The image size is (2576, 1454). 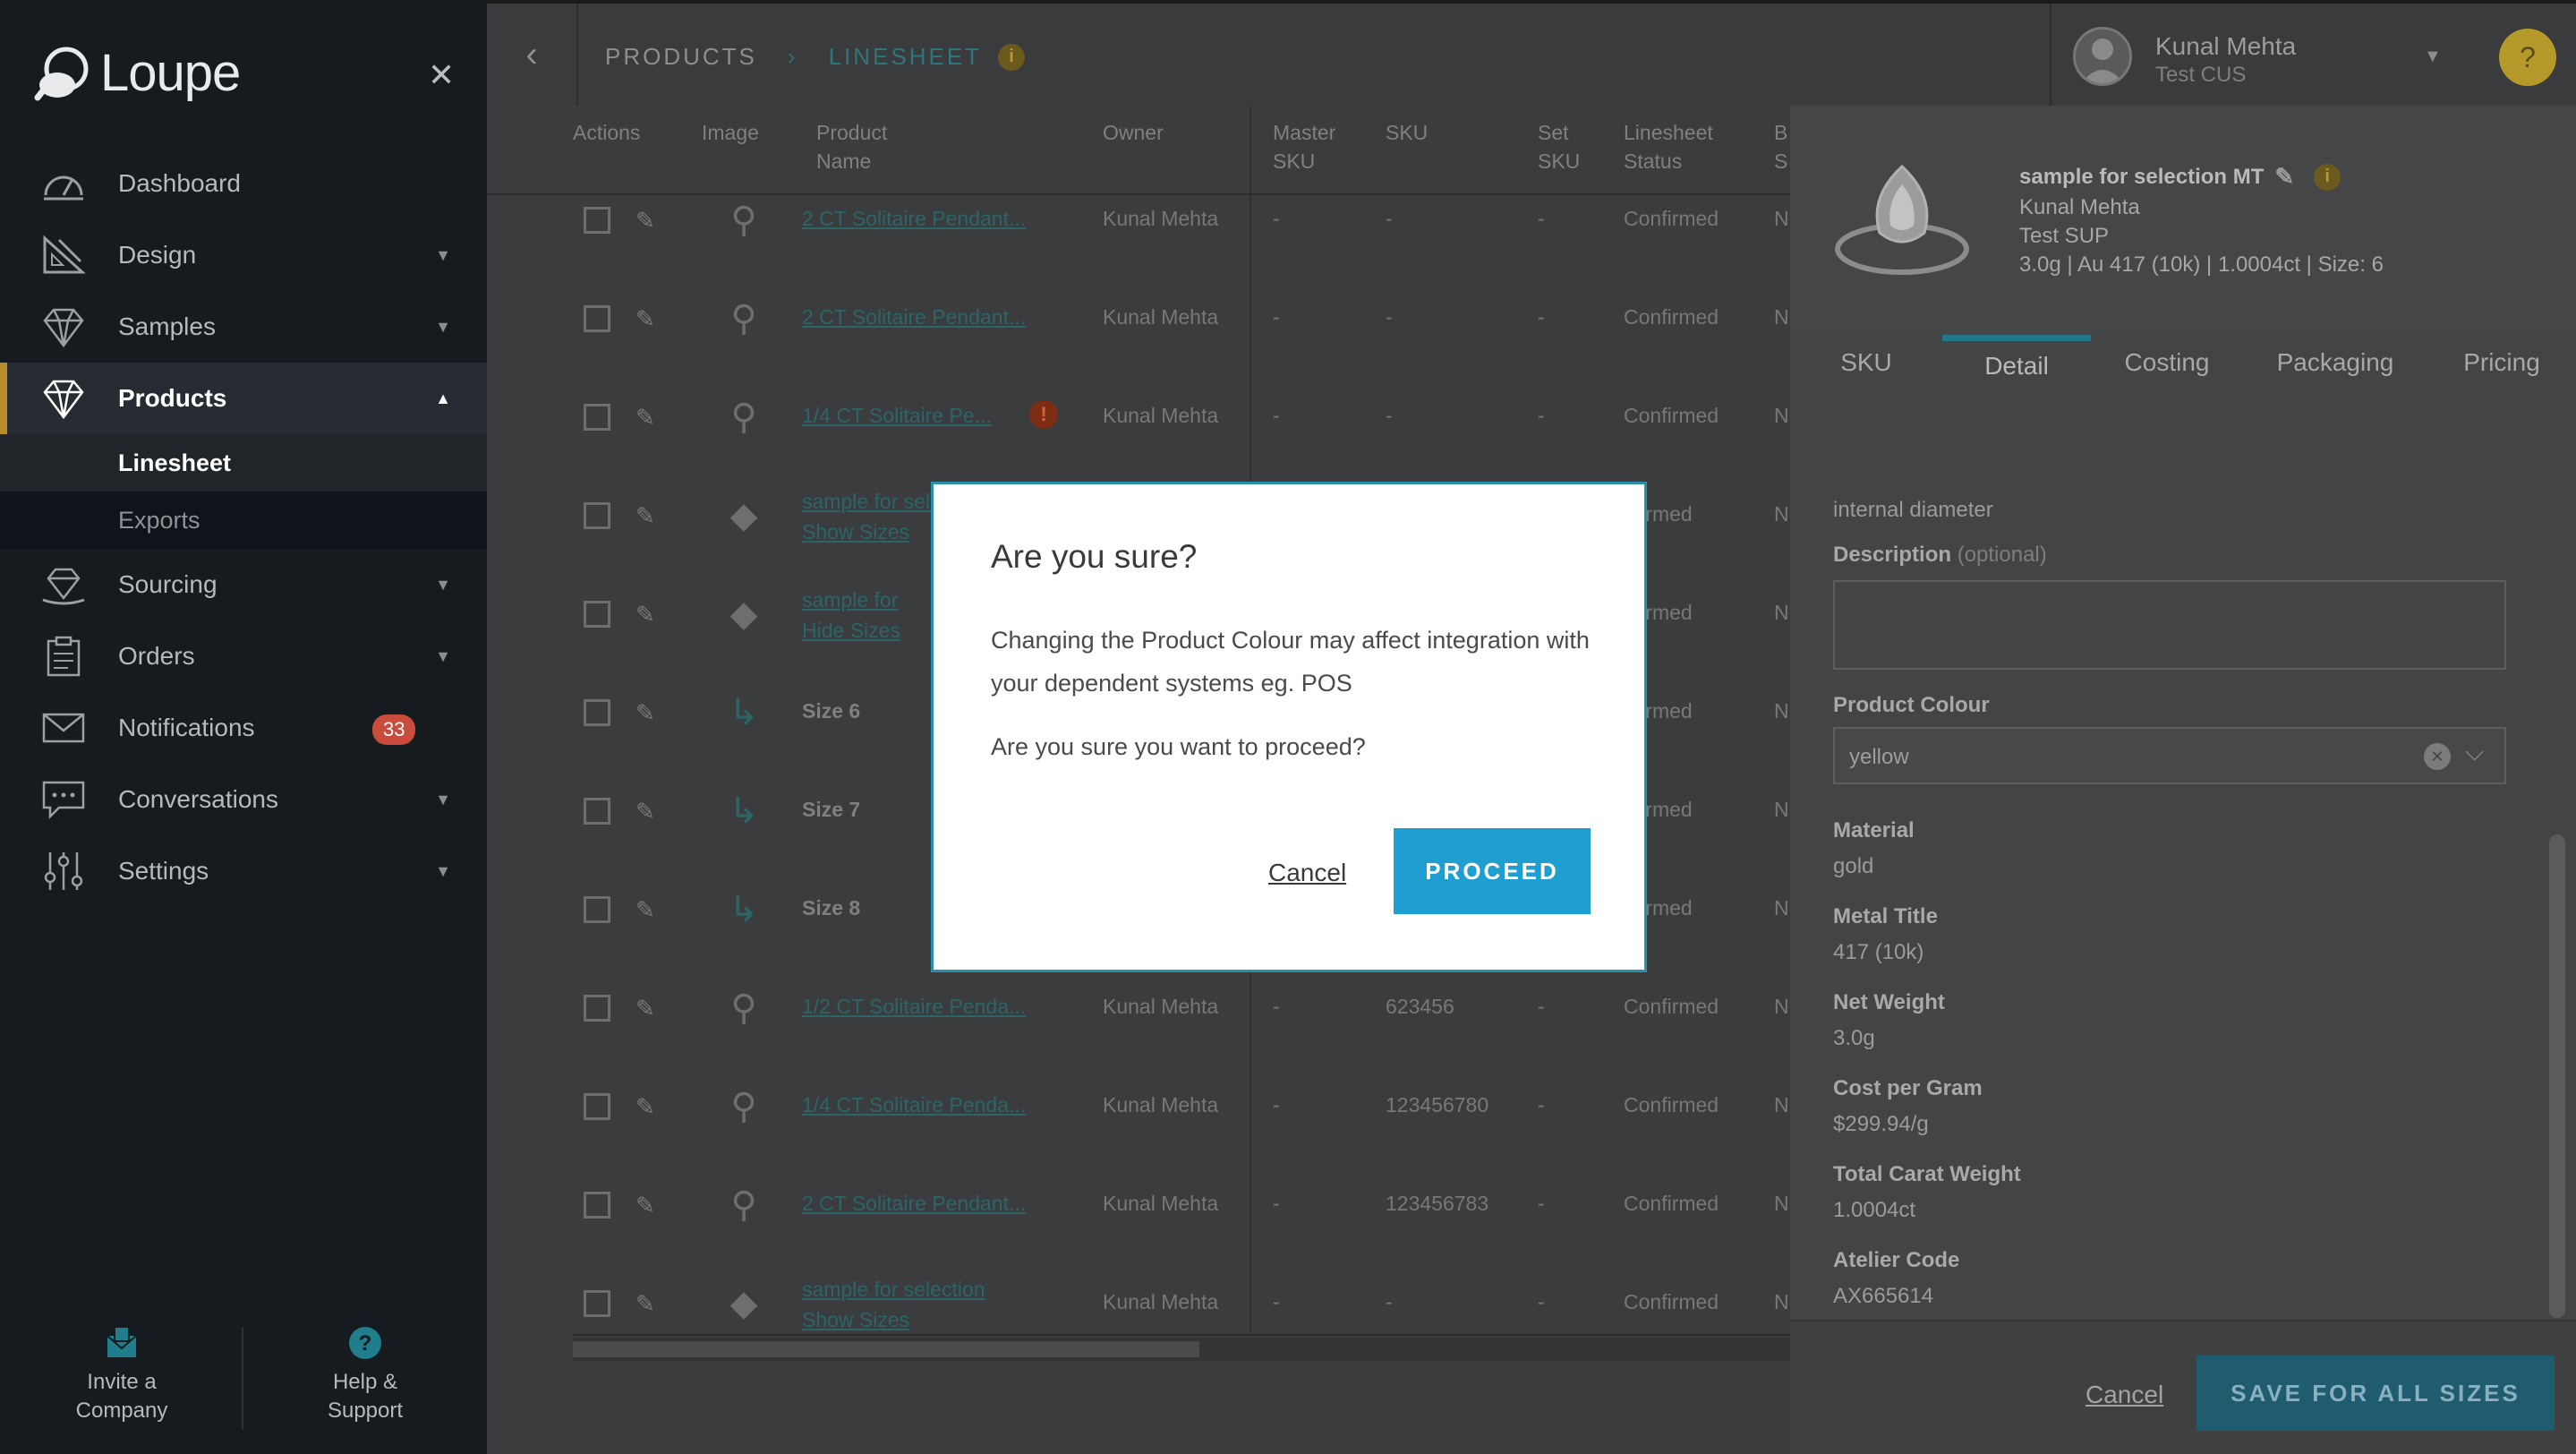 What do you see at coordinates (1780, 146) in the screenshot?
I see `th-extra: BS` at bounding box center [1780, 146].